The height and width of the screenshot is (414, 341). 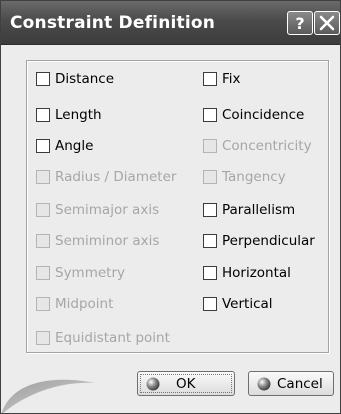 I want to click on title-bar: Constraint Definition ?, so click(x=170, y=23).